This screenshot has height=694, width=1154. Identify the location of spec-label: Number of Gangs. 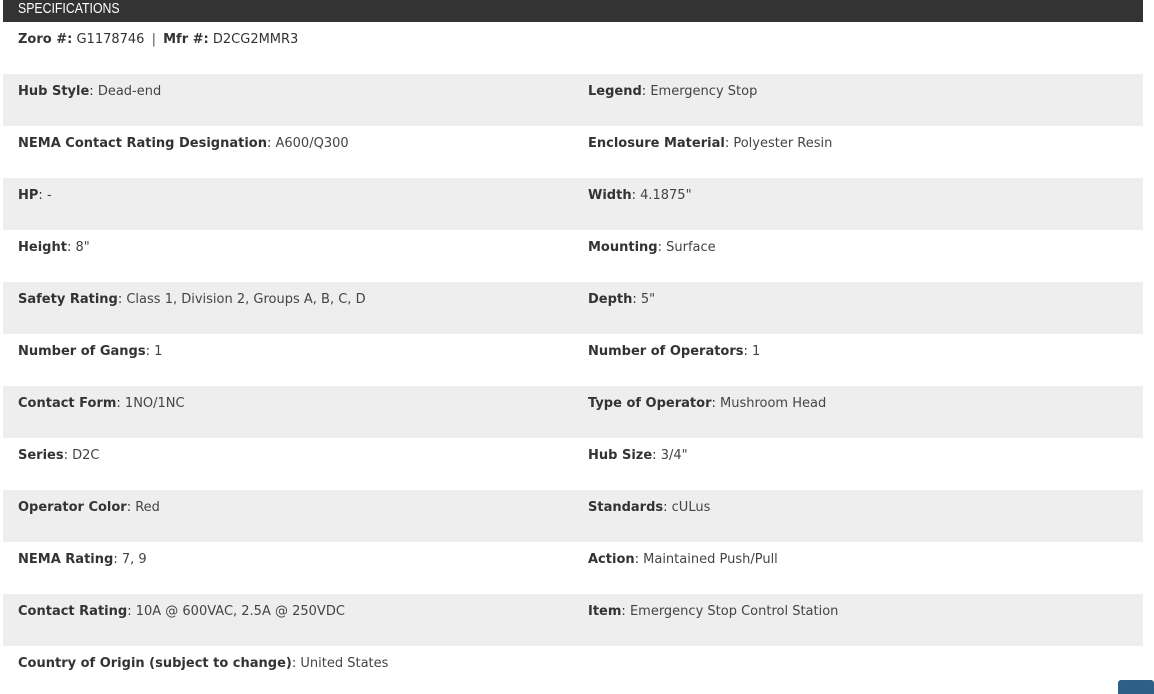
(82, 351).